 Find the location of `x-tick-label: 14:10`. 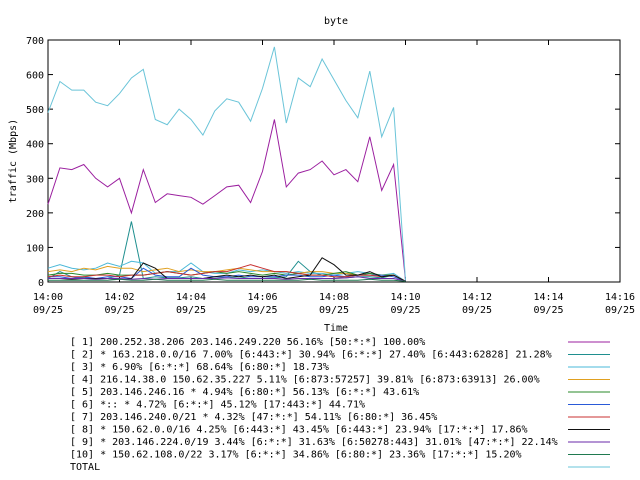

x-tick-label: 14:10 is located at coordinates (405, 297).